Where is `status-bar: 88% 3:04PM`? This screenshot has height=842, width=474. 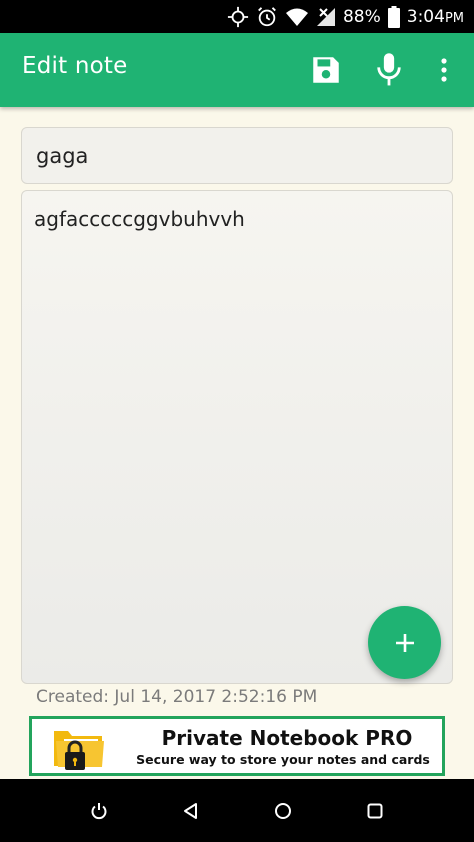 status-bar: 88% 3:04PM is located at coordinates (237, 16).